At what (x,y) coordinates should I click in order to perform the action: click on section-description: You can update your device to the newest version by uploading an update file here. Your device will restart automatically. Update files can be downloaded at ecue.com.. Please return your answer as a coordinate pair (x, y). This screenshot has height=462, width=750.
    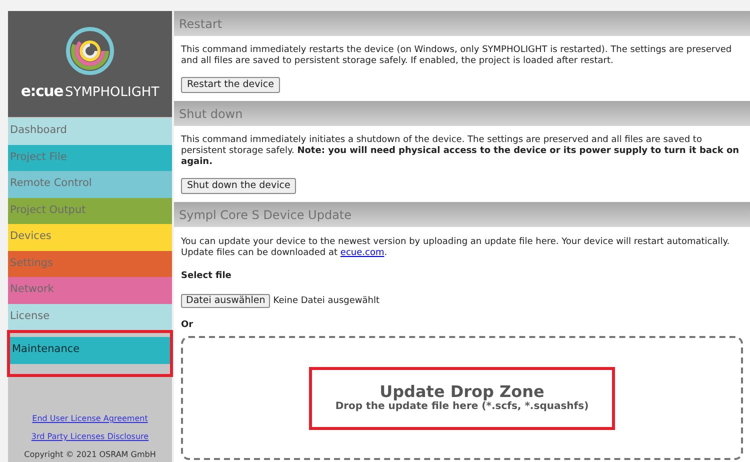
    Looking at the image, I should click on (456, 248).